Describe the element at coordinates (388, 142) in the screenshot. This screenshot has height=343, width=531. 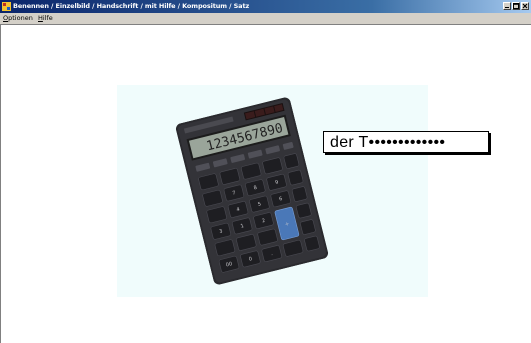
I see `answer-text: der T•••••••••••••` at that location.